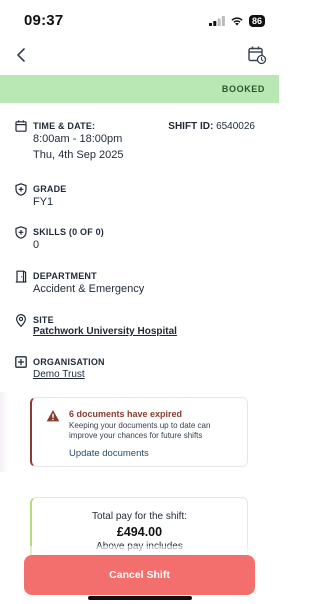  What do you see at coordinates (89, 289) in the screenshot?
I see `department-value: Accident & Emergency` at bounding box center [89, 289].